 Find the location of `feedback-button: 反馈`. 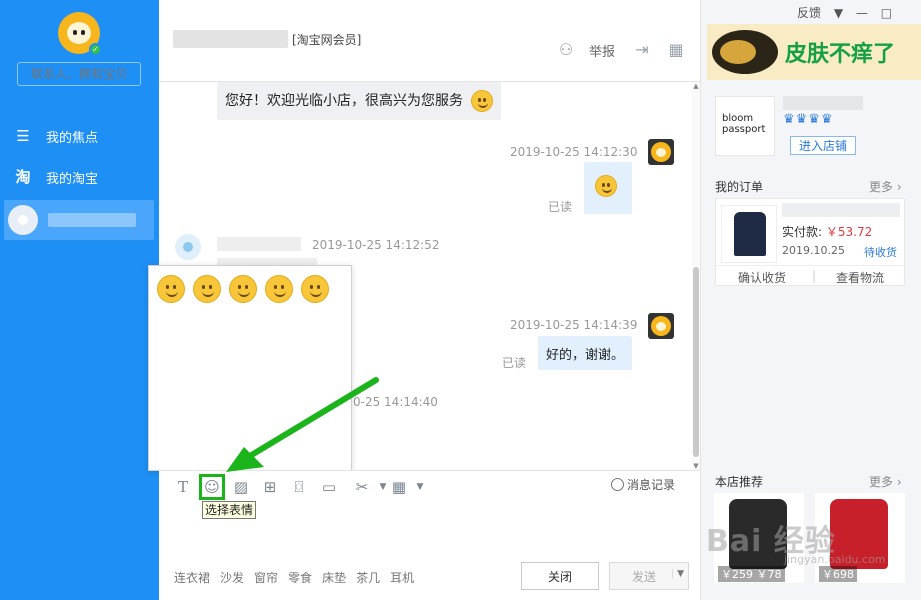

feedback-button: 反馈 is located at coordinates (809, 13).